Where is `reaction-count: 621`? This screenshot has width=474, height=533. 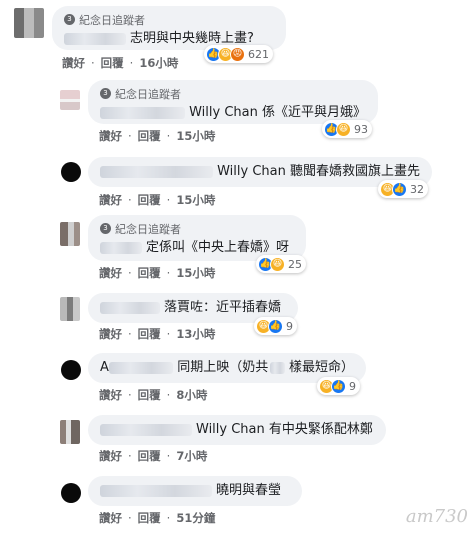
reaction-count: 621 is located at coordinates (258, 54).